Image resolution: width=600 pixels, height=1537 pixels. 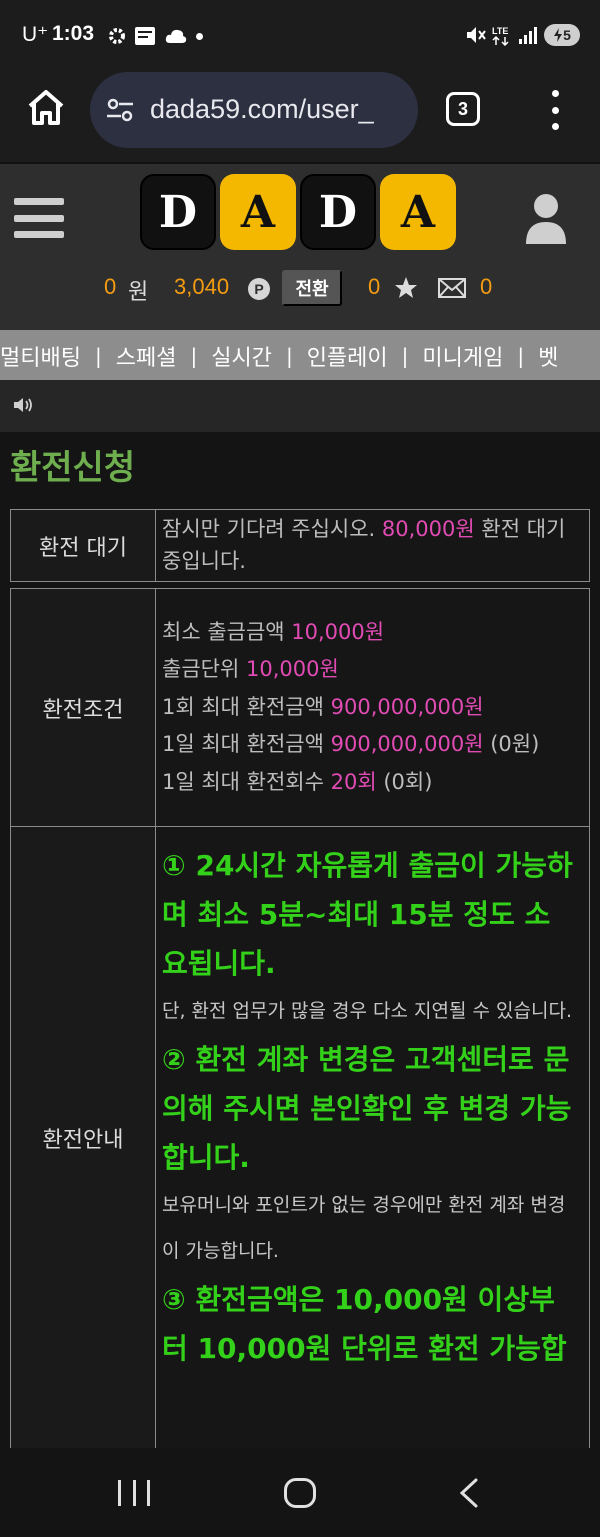 I want to click on notice-bar, so click(x=300, y=406).